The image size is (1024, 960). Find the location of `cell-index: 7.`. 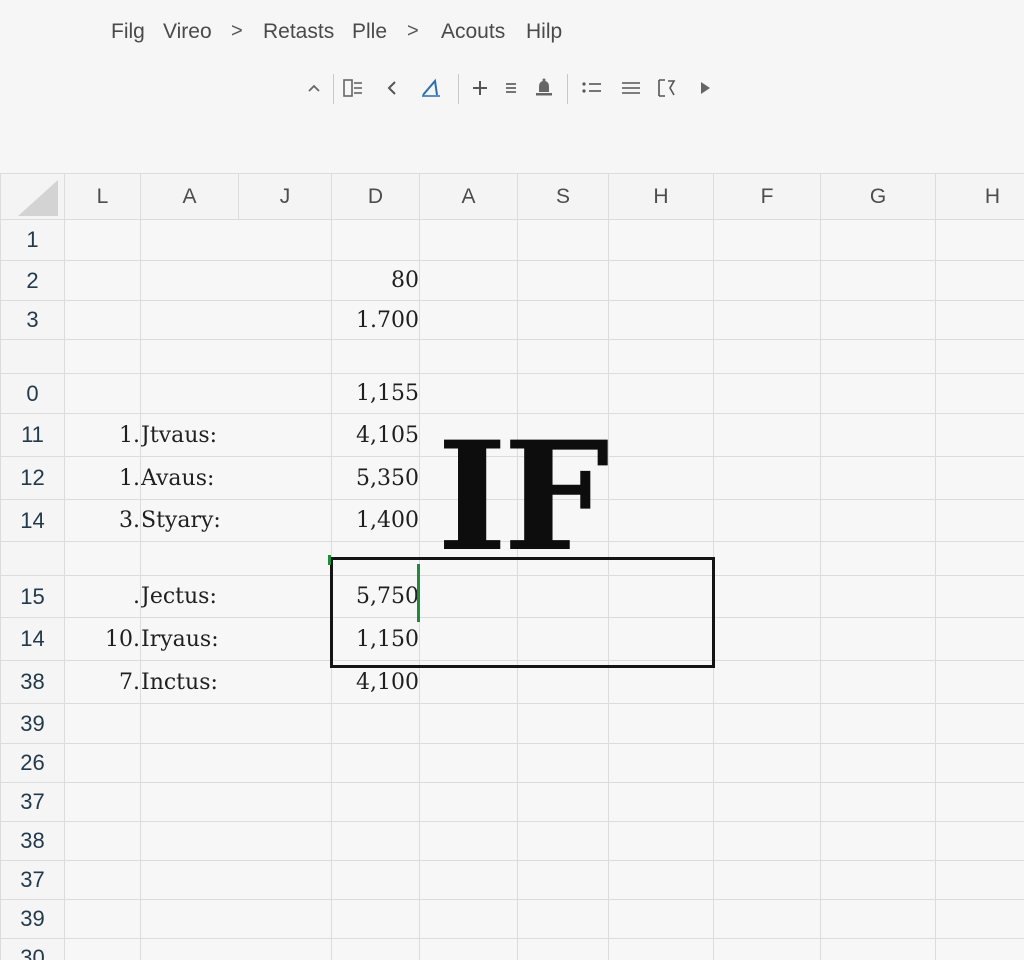

cell-index: 7. is located at coordinates (102, 682).